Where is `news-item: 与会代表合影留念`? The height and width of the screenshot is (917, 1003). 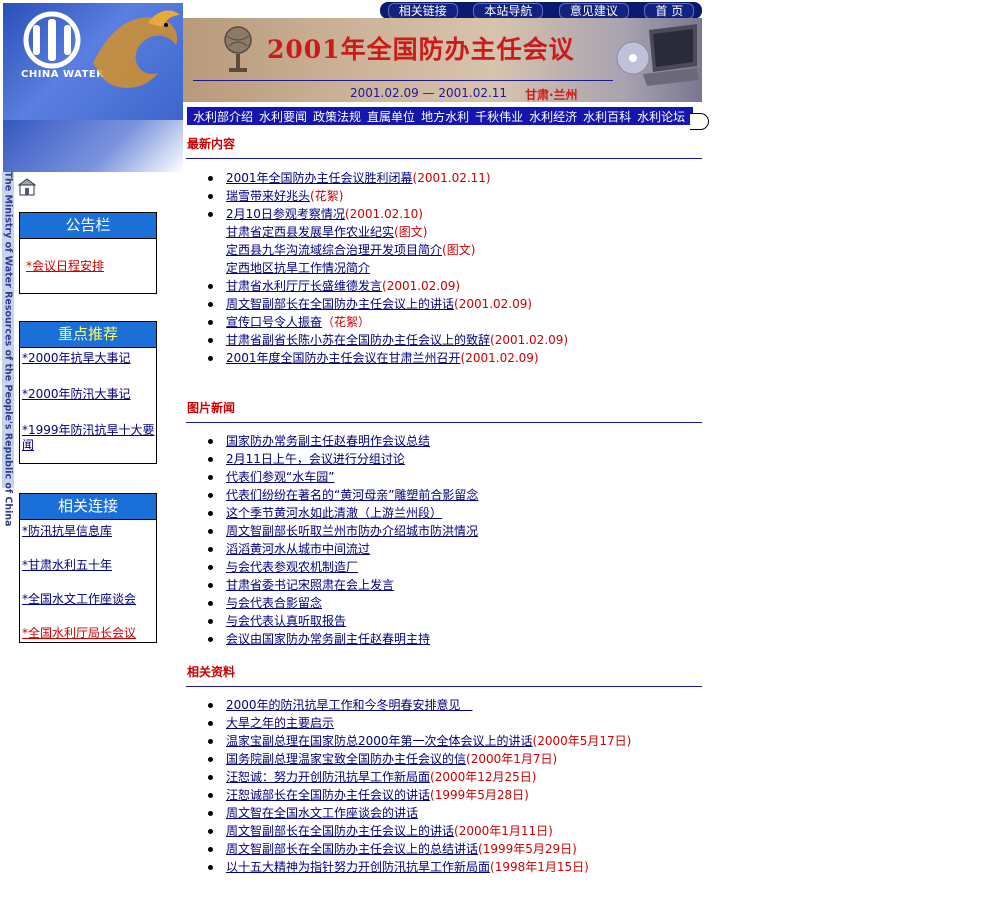
news-item: 与会代表合影留念 is located at coordinates (342, 603).